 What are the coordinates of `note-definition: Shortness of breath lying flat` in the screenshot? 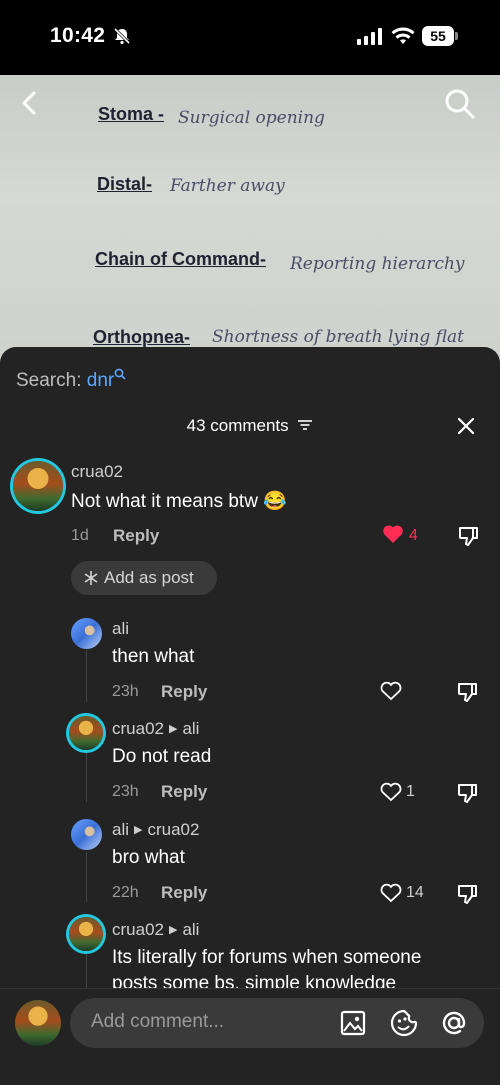 It's located at (338, 337).